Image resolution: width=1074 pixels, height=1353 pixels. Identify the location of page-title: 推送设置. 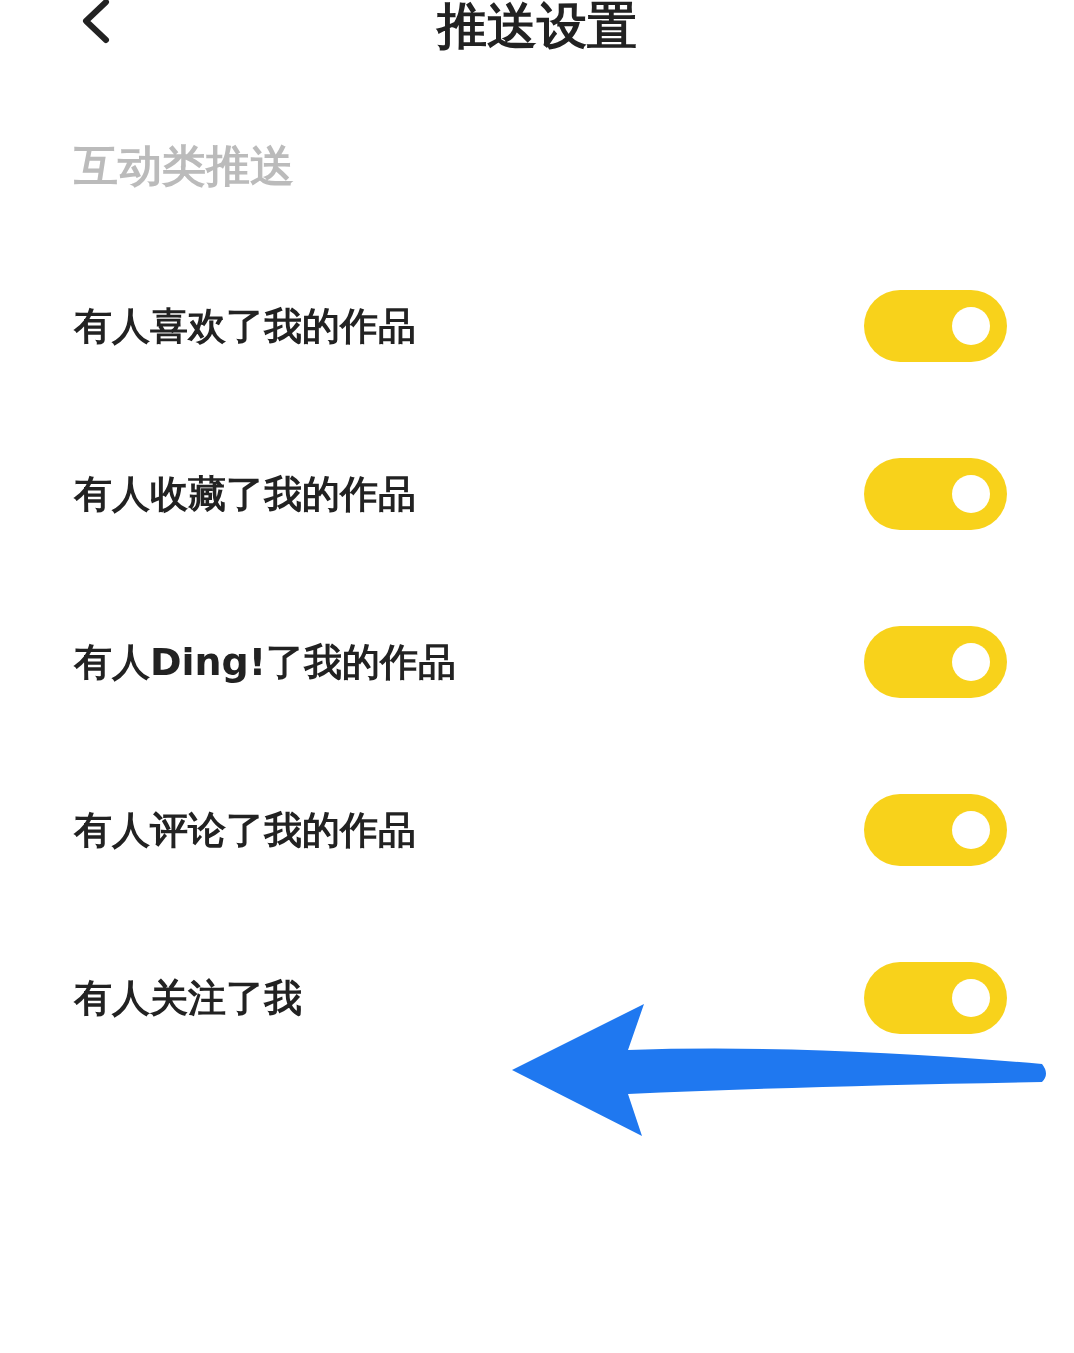
(537, 28).